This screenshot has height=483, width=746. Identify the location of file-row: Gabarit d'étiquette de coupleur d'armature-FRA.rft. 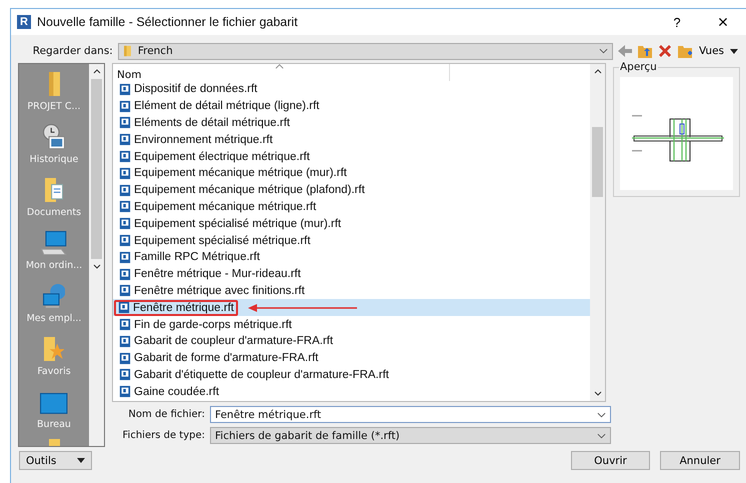
(351, 375).